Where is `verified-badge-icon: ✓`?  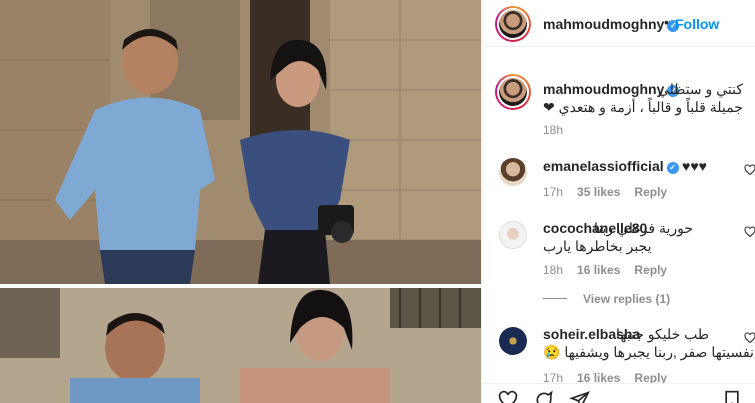 verified-badge-icon: ✓ is located at coordinates (672, 168).